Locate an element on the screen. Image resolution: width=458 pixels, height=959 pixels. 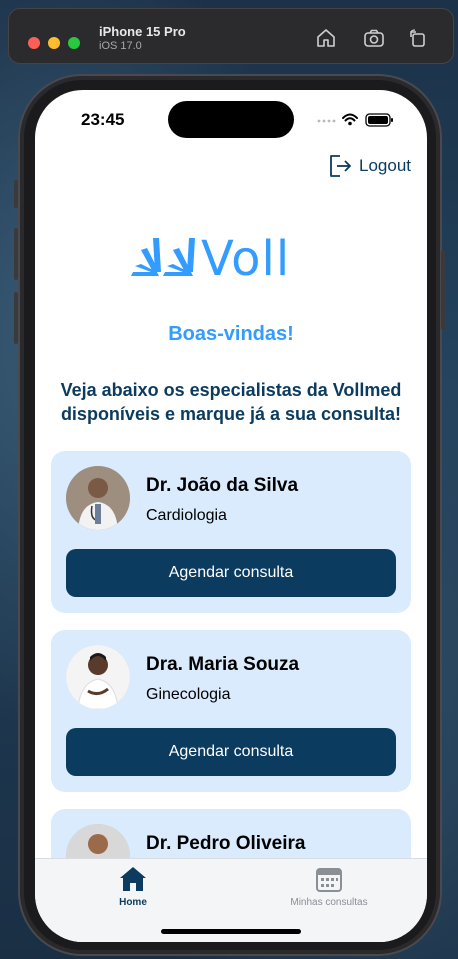
status-icons is located at coordinates (355, 120).